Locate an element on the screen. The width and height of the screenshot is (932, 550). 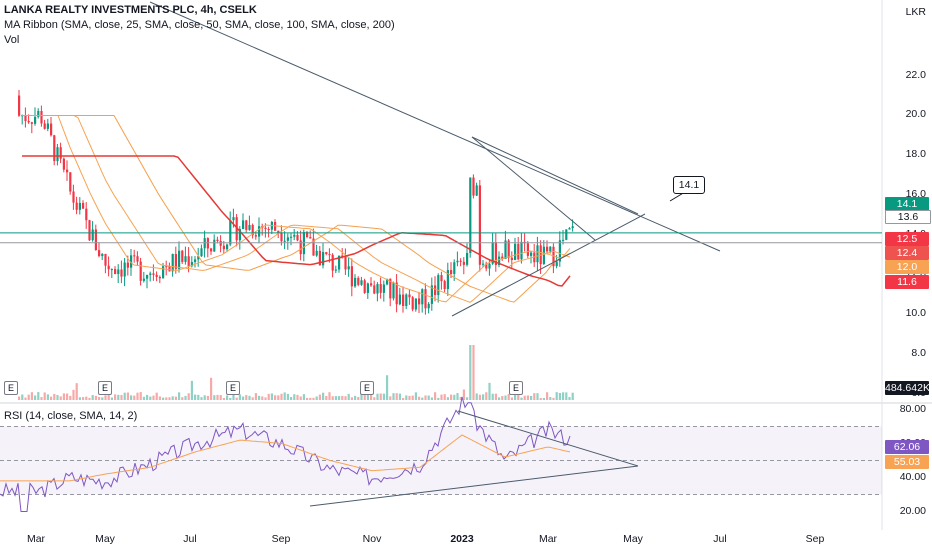
price-callout: 14.1 is located at coordinates (689, 185).